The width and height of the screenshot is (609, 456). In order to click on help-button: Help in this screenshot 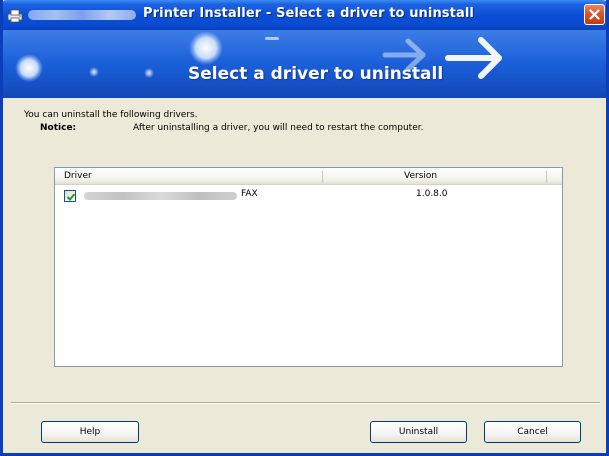, I will do `click(90, 432)`.